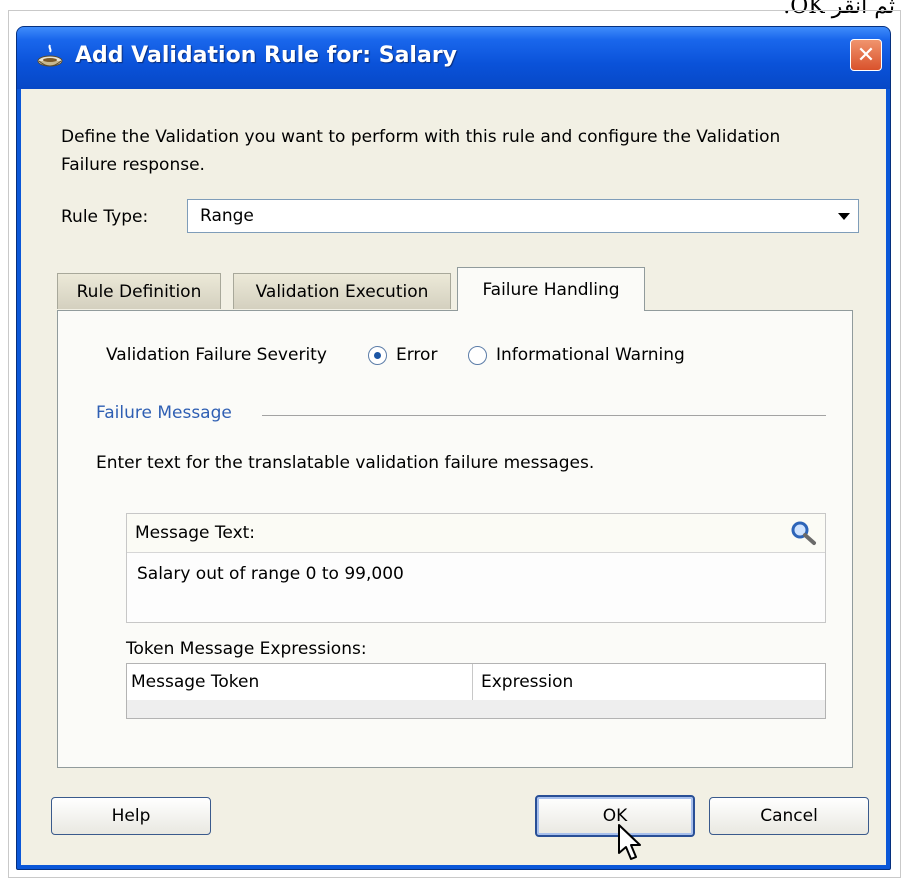 The width and height of the screenshot is (903, 880). Describe the element at coordinates (544, 415) in the screenshot. I see `section-divider` at that location.